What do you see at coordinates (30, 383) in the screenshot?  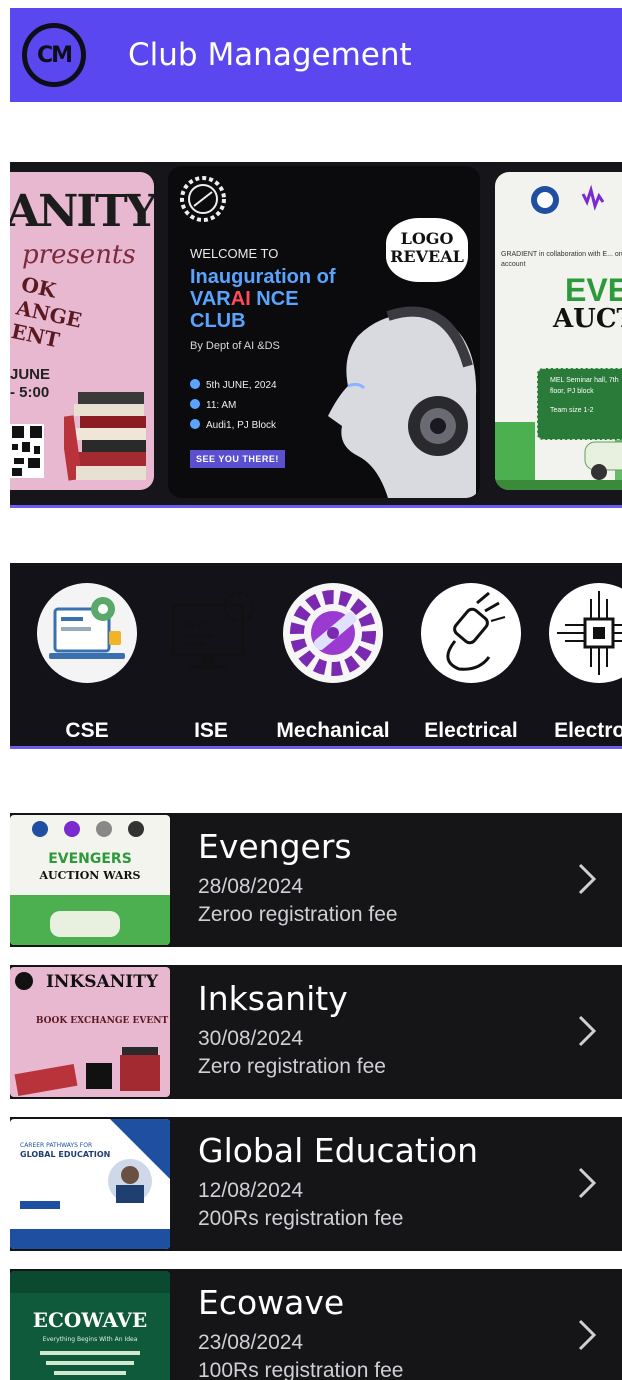 I see `slide-date: JUNE - 5:00` at bounding box center [30, 383].